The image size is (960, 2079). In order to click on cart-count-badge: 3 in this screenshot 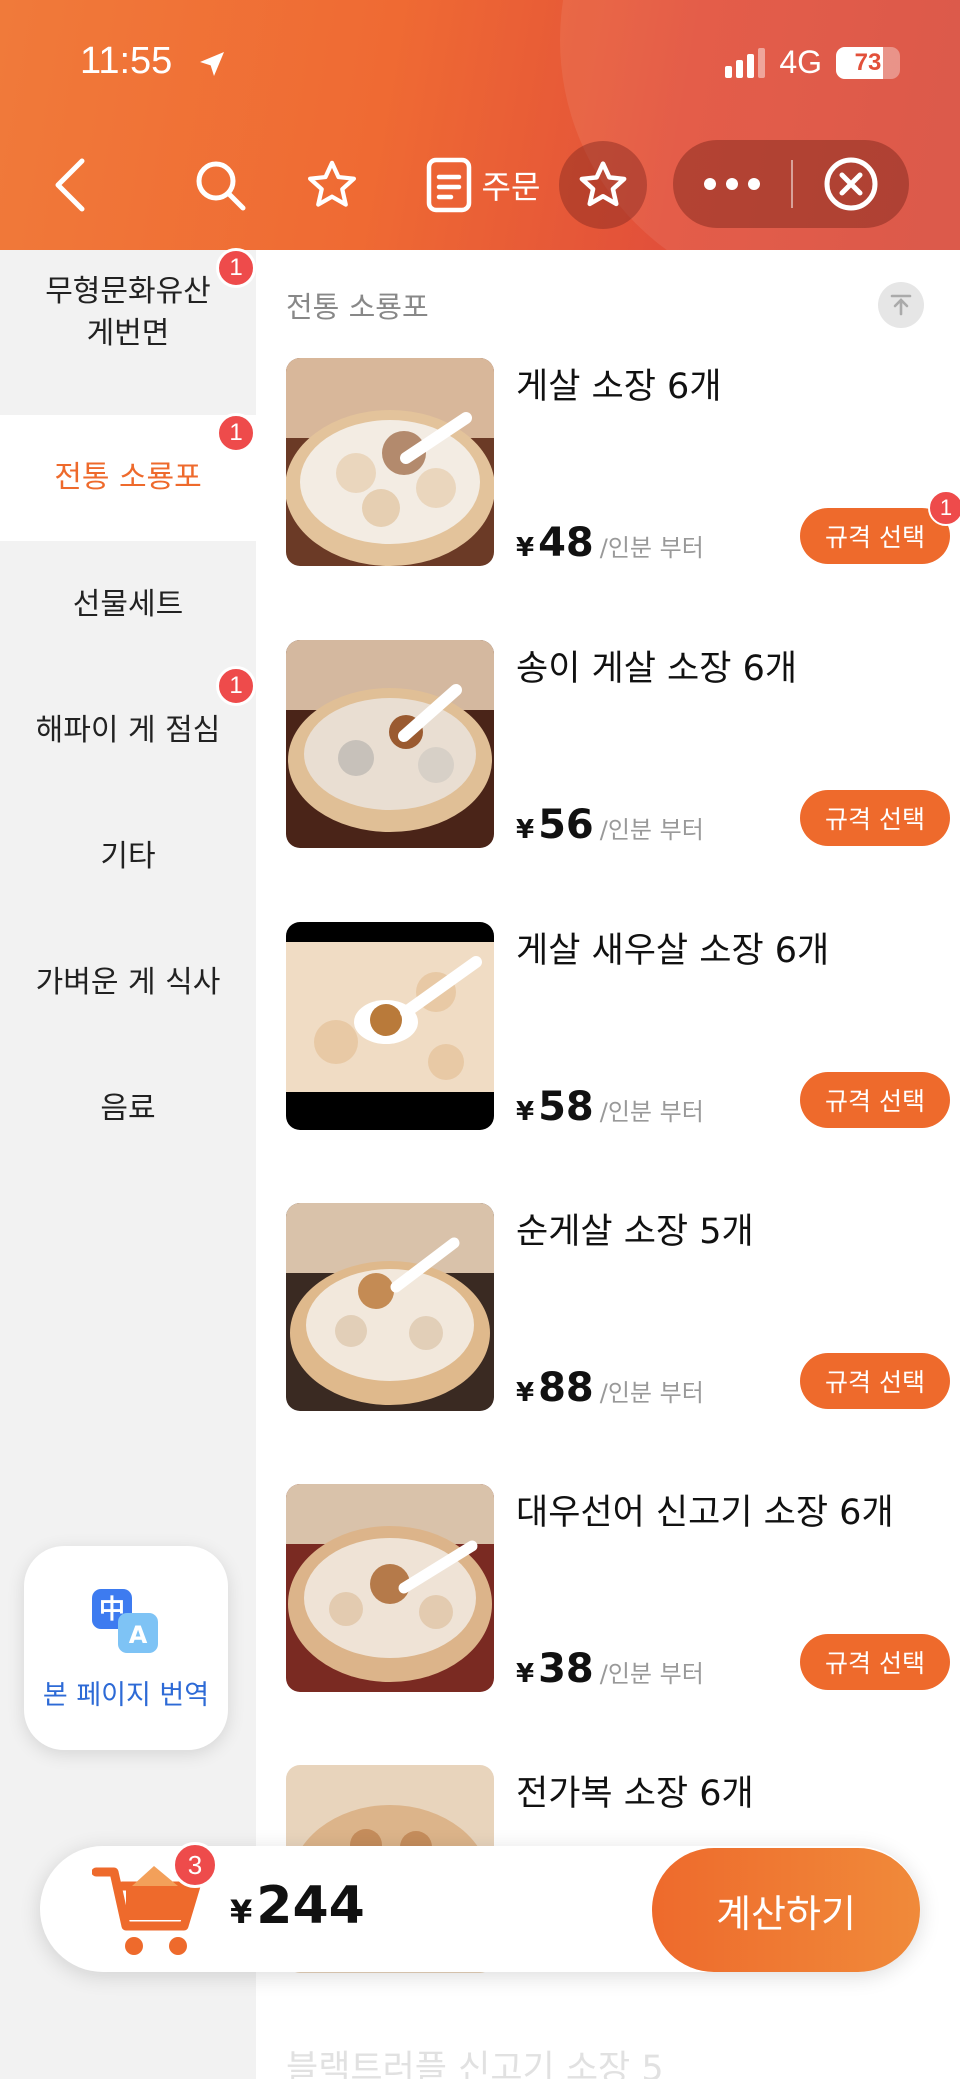, I will do `click(195, 1865)`.